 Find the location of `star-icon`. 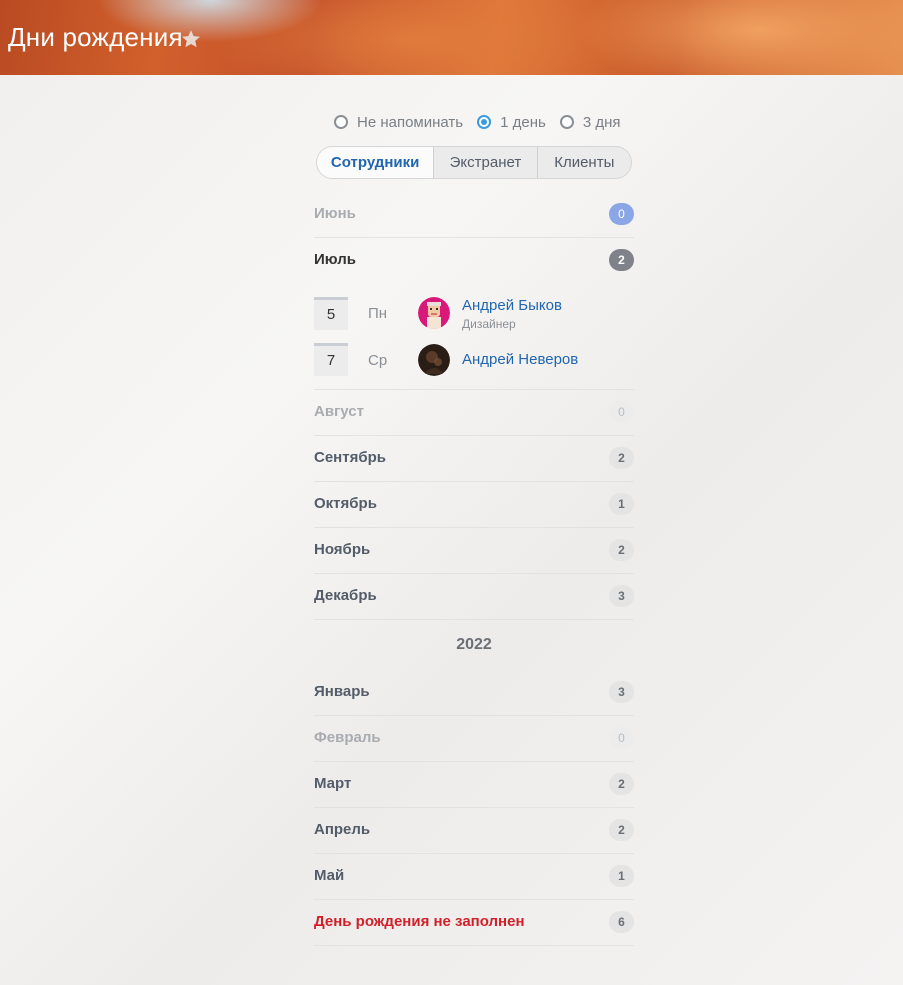

star-icon is located at coordinates (191, 39).